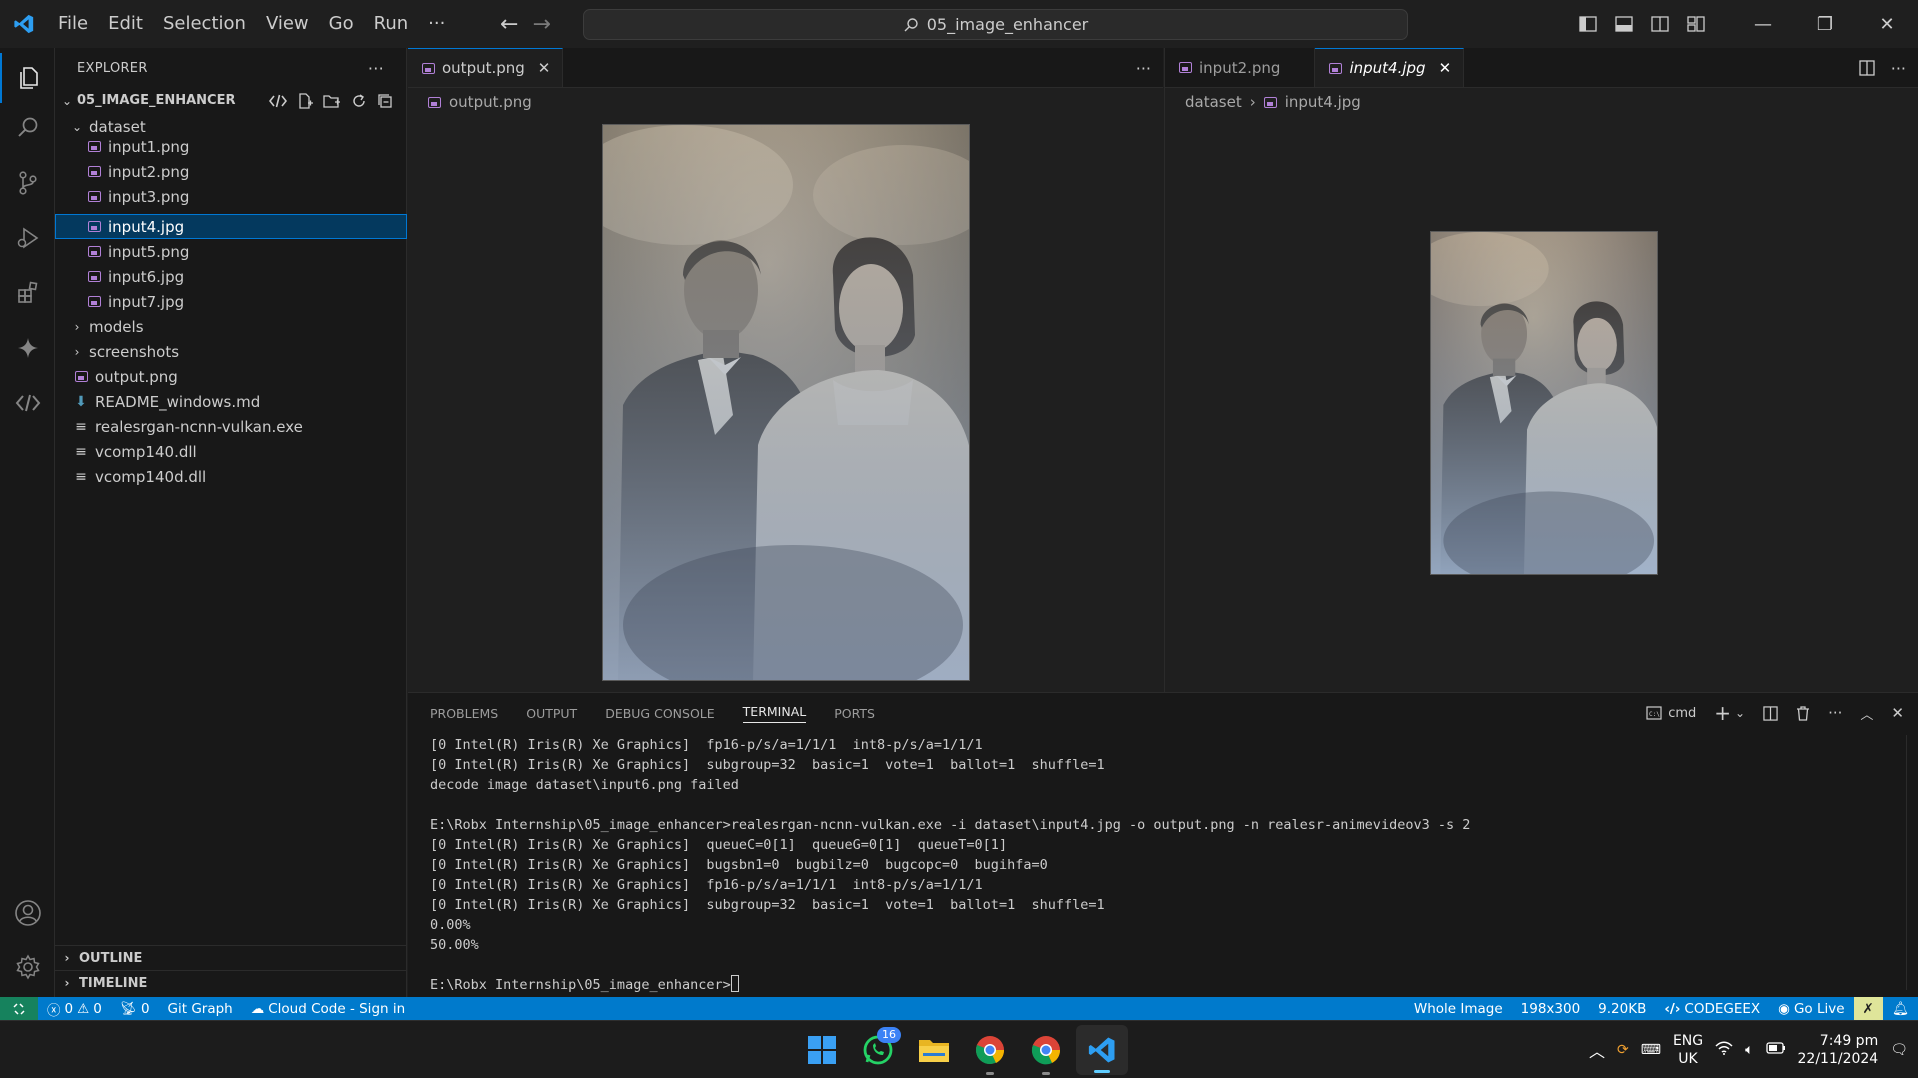 The image size is (1918, 1078). Describe the element at coordinates (27, 238) in the screenshot. I see `run-debug-icon` at that location.